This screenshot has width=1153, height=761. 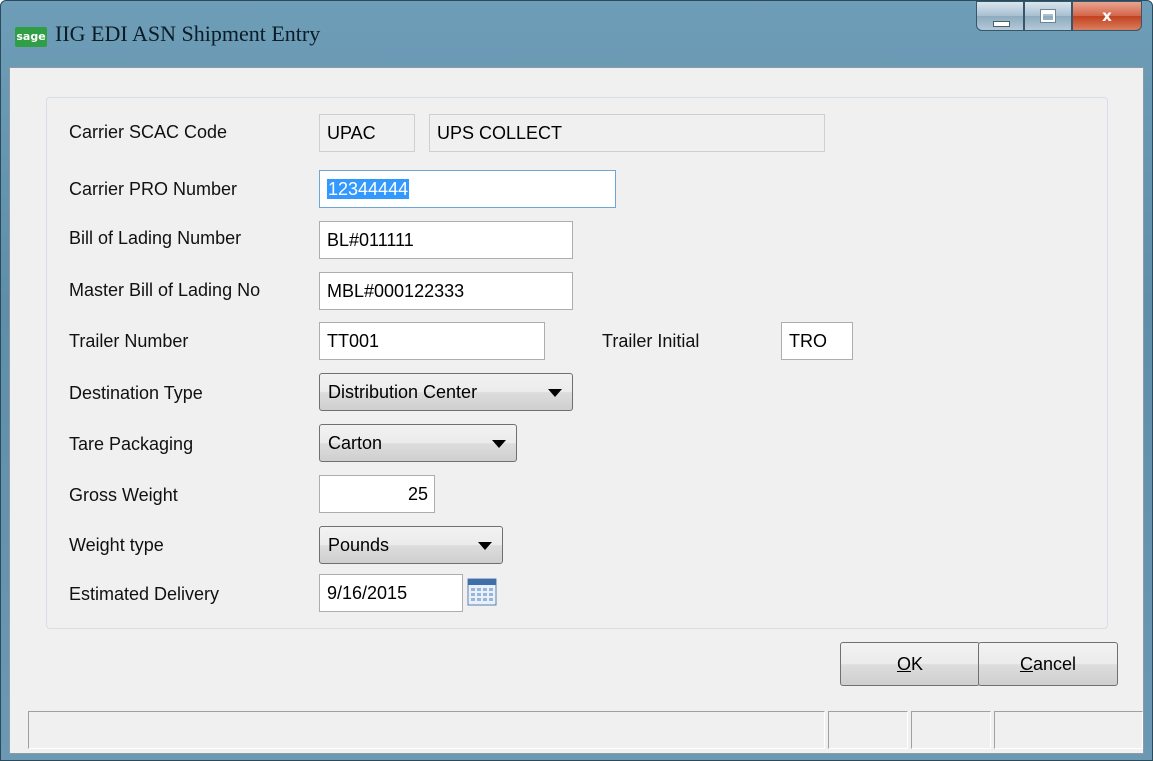 I want to click on cancel-button: Cancel, so click(x=1048, y=664).